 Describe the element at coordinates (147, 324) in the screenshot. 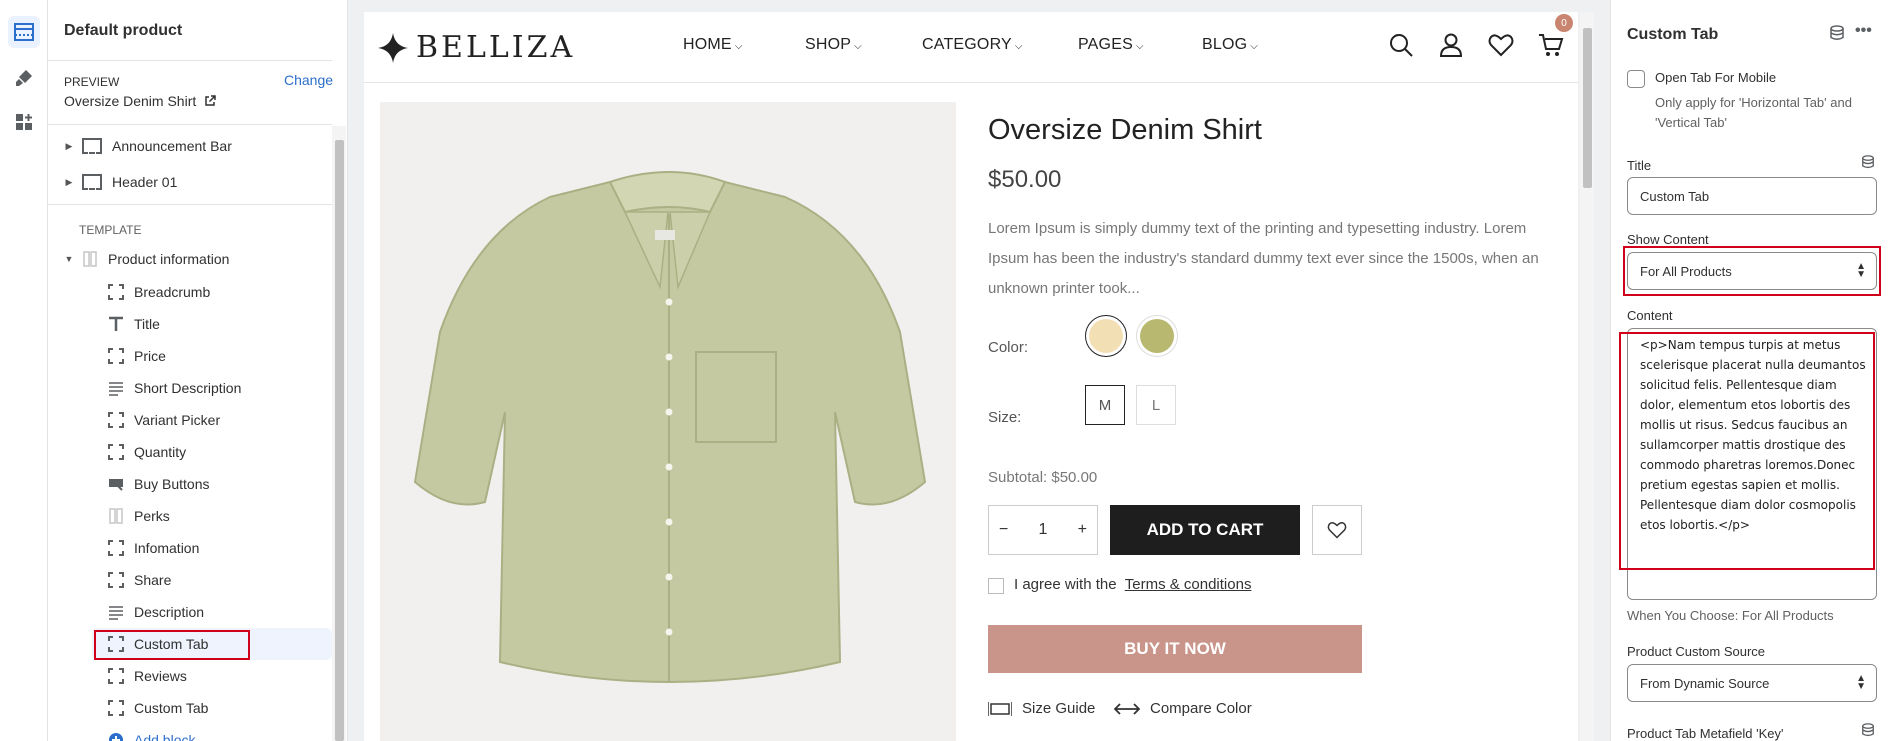

I see `block-item-label: Title` at that location.